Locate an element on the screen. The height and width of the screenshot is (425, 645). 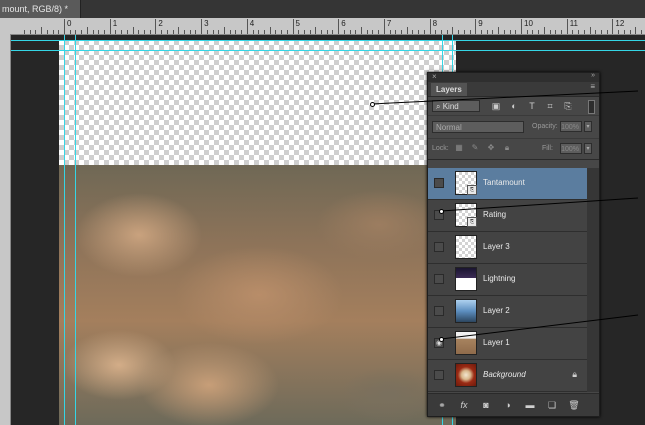
lock-image-pixels-icon: ✎ is located at coordinates (475, 148).